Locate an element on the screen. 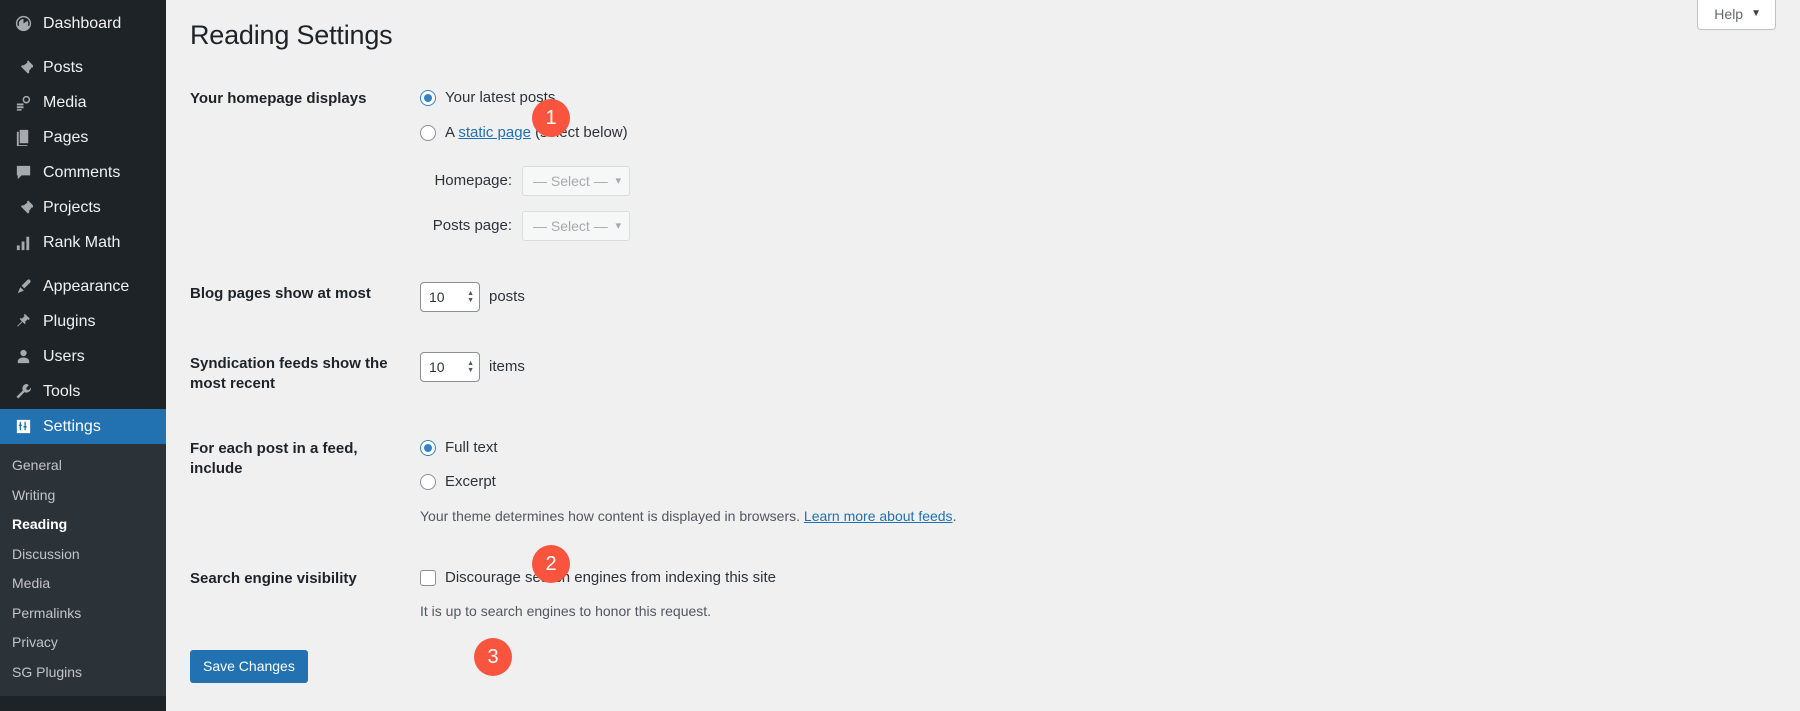  sidebar-item-label: Comments is located at coordinates (82, 172).